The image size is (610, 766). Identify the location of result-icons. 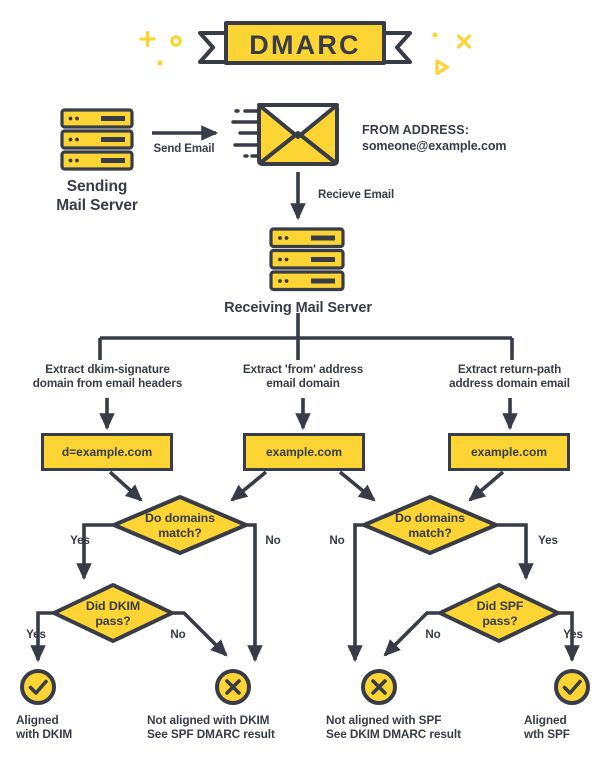
(305, 687).